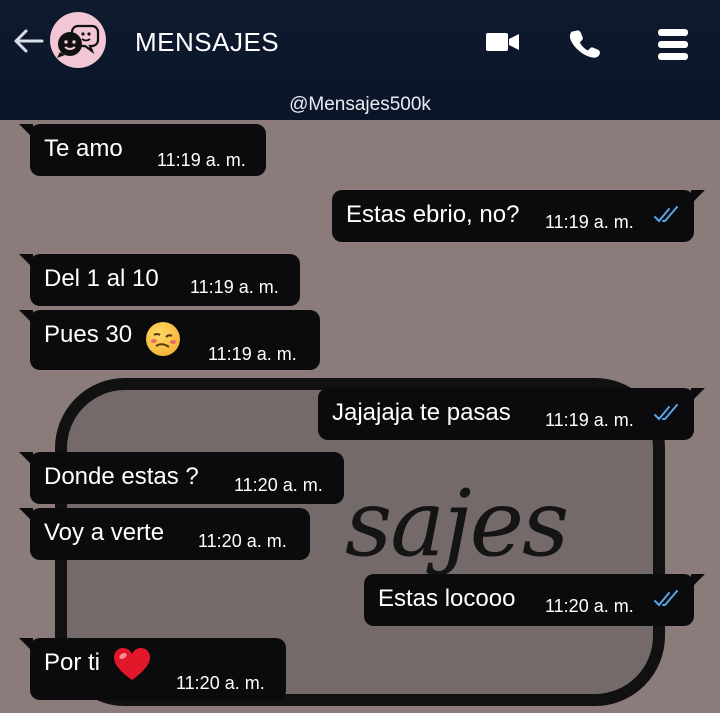 The image size is (720, 713). I want to click on message-incoming: Donde estas ? 11:20 a. m., so click(181, 478).